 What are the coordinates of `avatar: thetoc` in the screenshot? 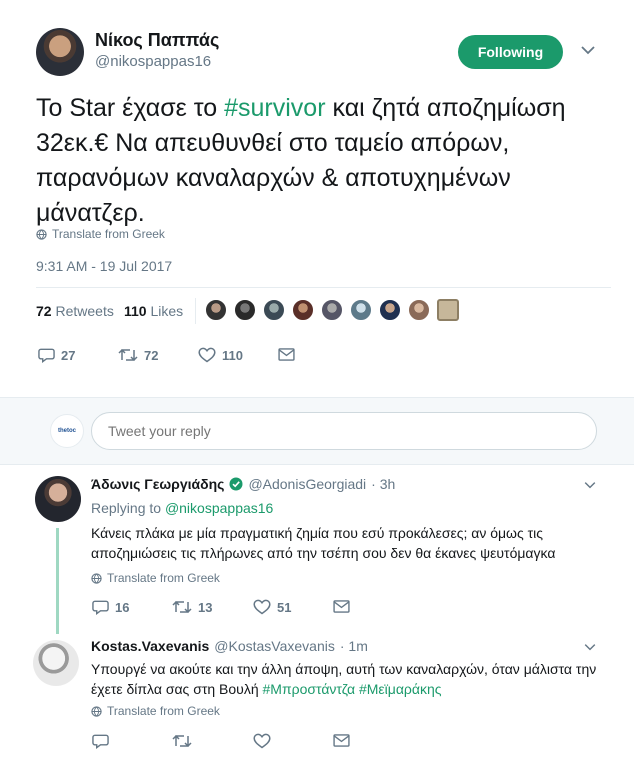 It's located at (67, 431).